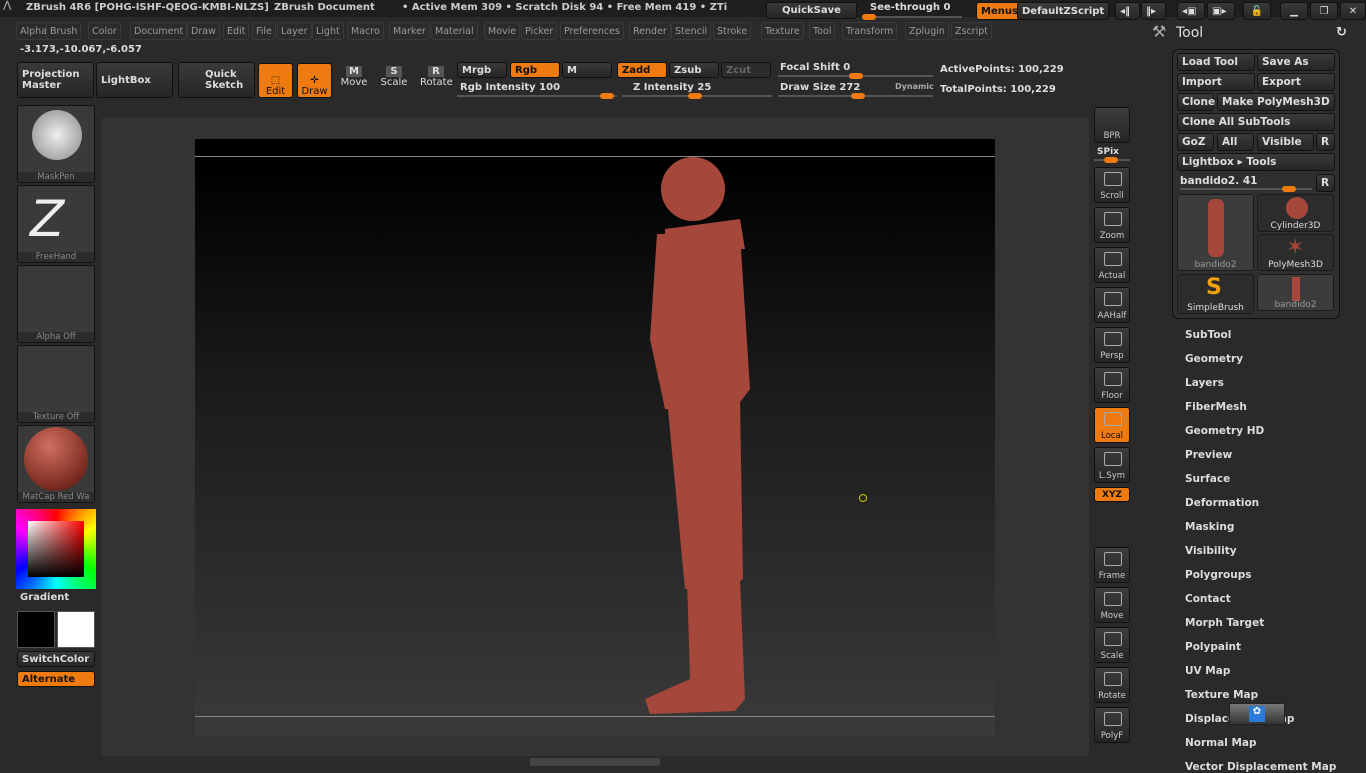  I want to click on actual-button: Actual, so click(1112, 265).